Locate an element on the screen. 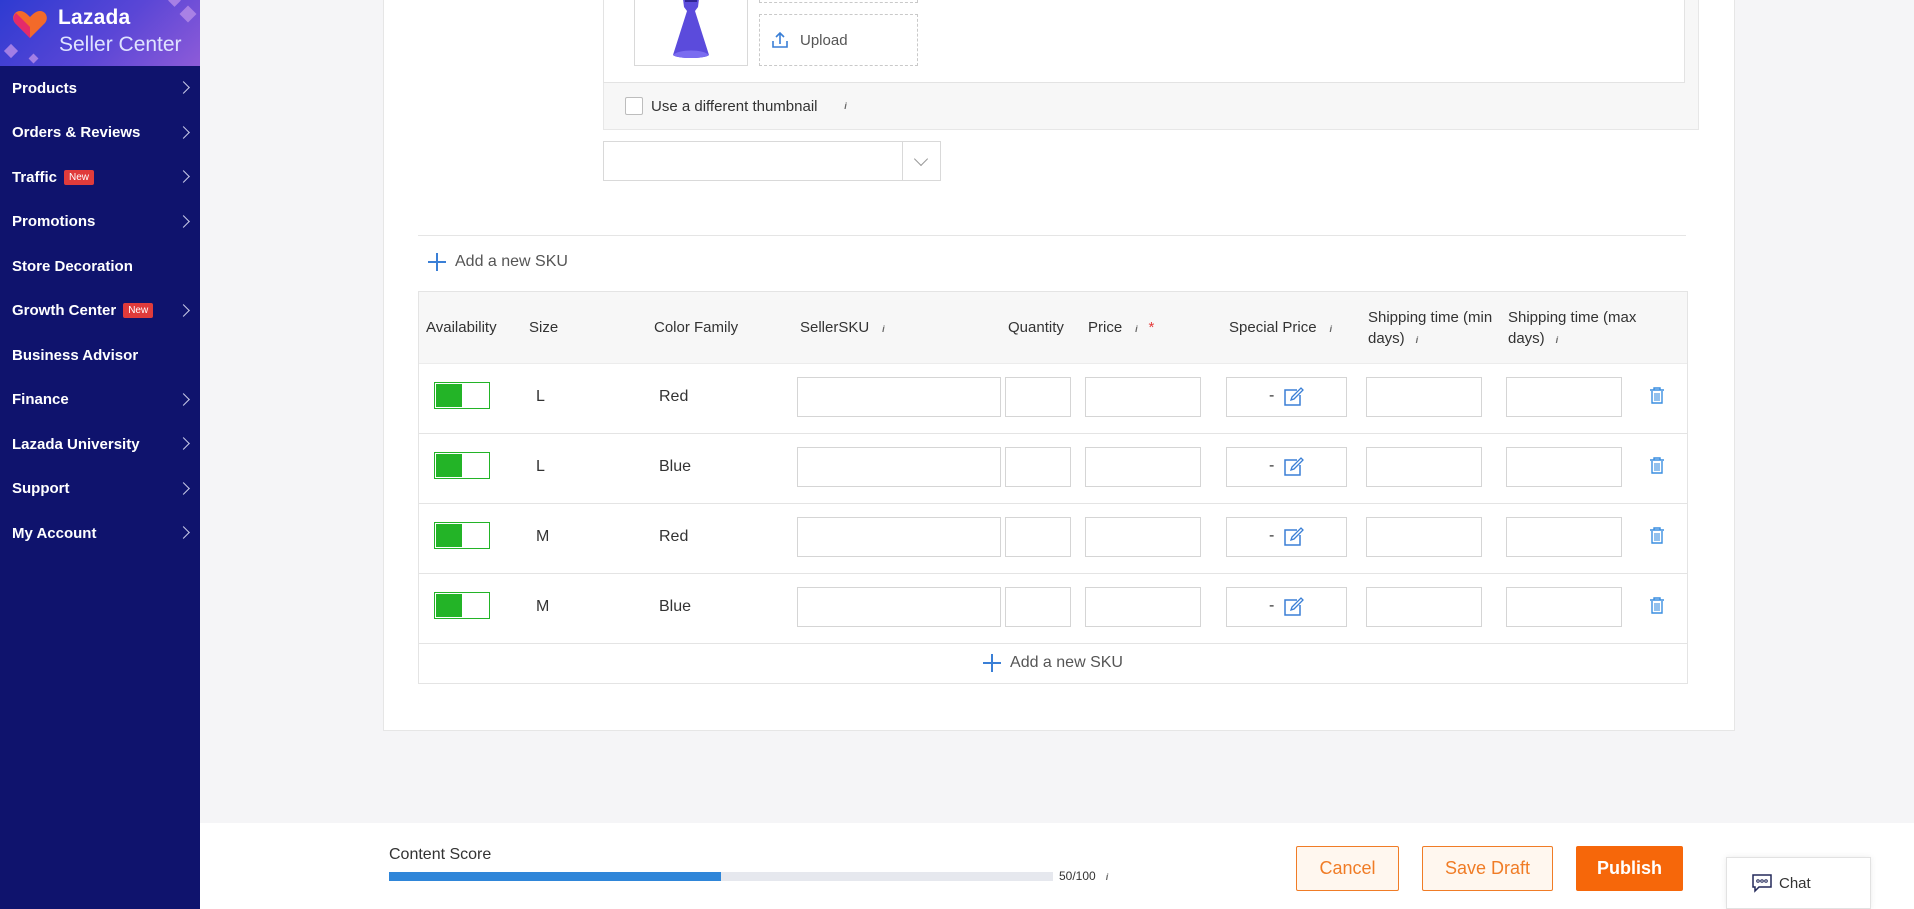  sidebar-item-products: Products is located at coordinates (100, 88).